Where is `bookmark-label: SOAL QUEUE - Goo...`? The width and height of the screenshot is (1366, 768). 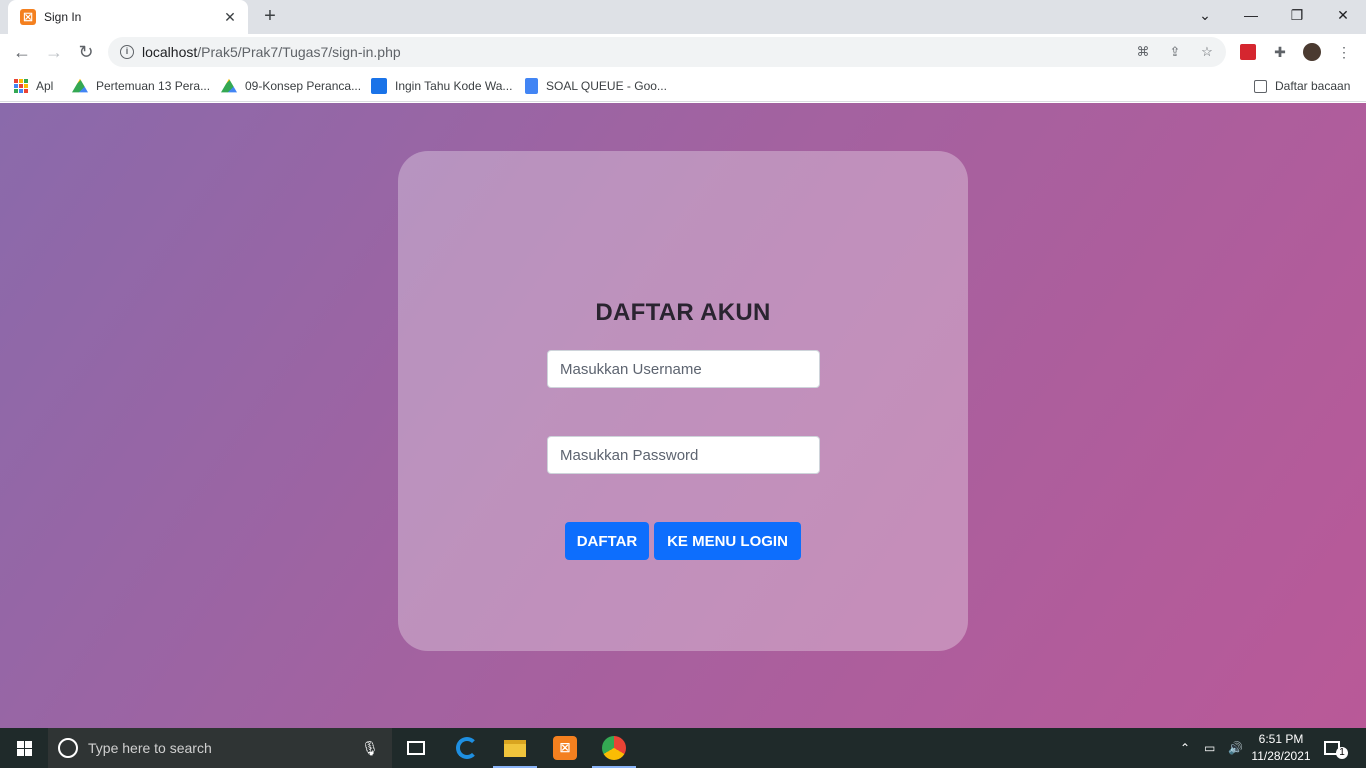
bookmark-label: SOAL QUEUE - Goo... is located at coordinates (606, 86).